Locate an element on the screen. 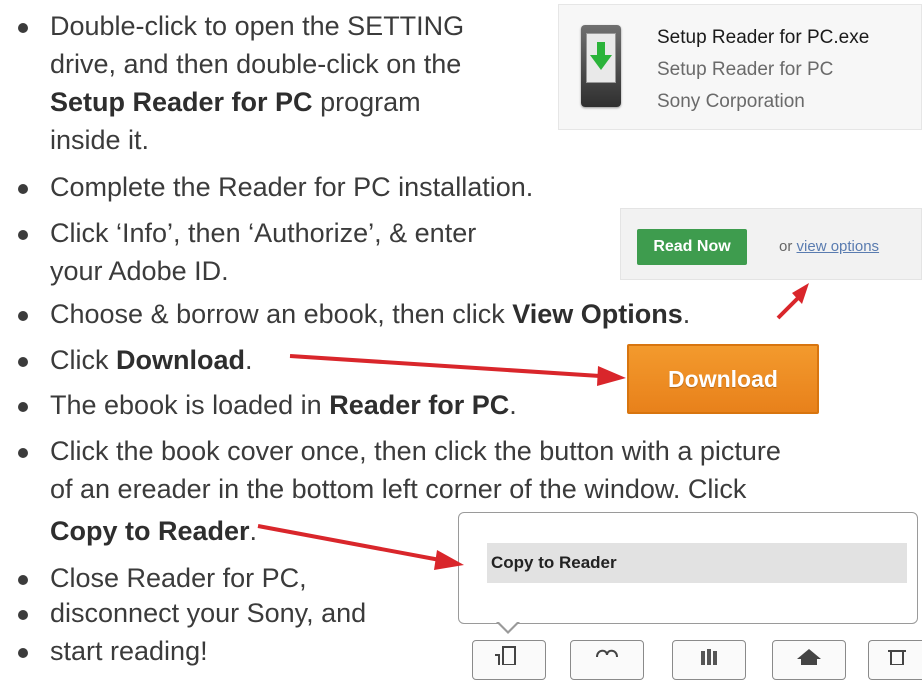 The height and width of the screenshot is (680, 922). step-5: Click Download. is located at coordinates (151, 360).